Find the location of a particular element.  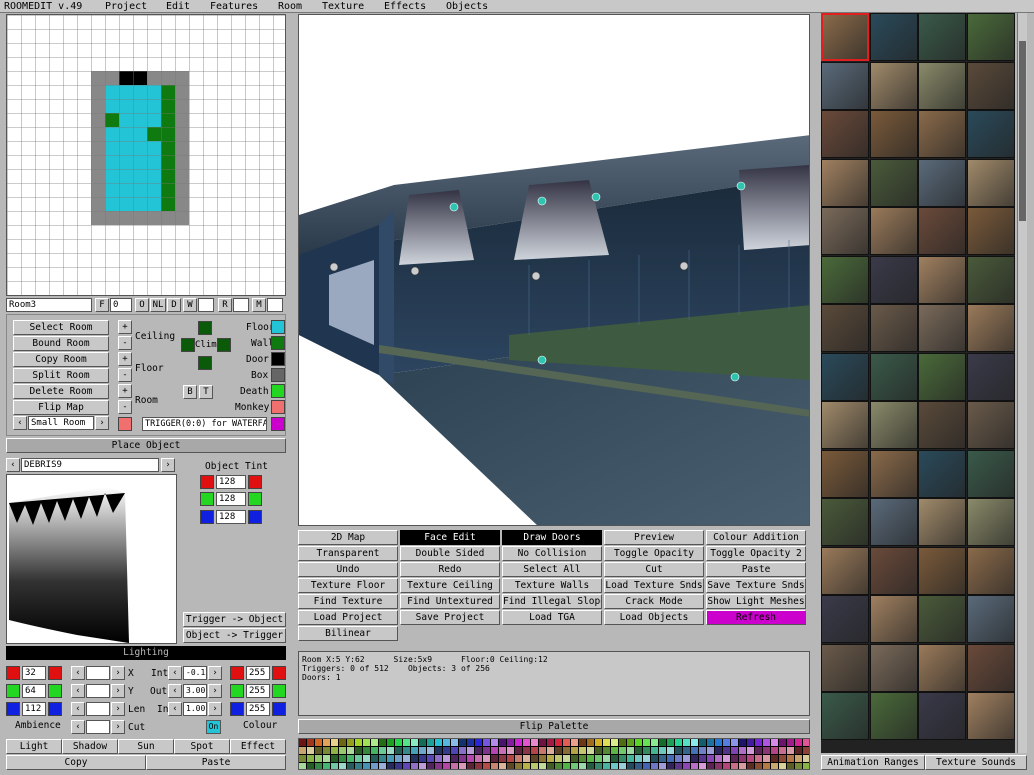

colour-green-value: 255 is located at coordinates (258, 691).